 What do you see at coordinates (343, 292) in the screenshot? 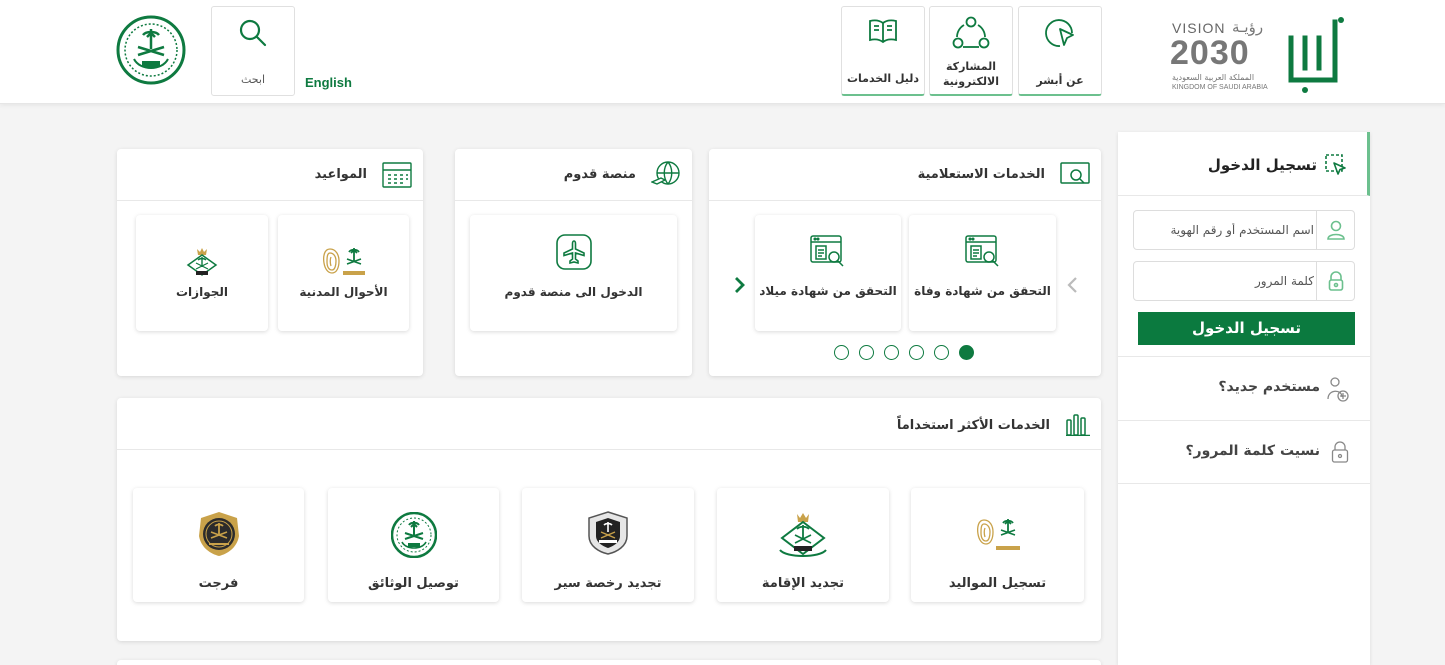
I see `service-tile-label: الأحوال المدنية` at bounding box center [343, 292].